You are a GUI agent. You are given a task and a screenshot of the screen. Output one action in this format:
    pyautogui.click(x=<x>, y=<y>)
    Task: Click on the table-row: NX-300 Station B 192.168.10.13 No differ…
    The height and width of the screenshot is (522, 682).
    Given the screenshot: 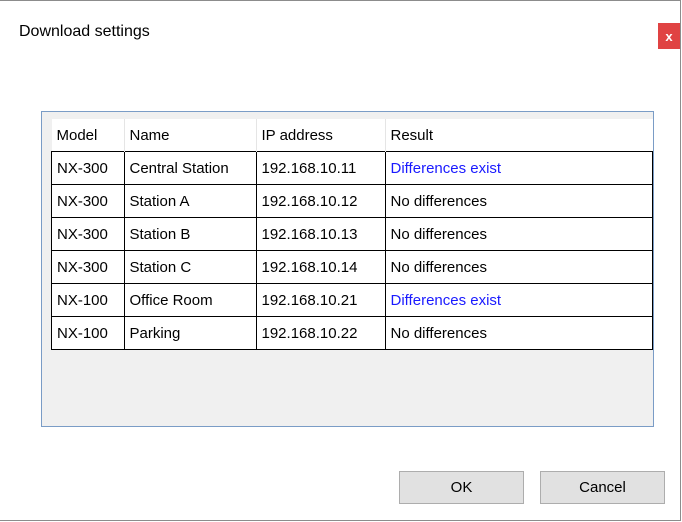 What is the action you would take?
    pyautogui.click(x=352, y=234)
    